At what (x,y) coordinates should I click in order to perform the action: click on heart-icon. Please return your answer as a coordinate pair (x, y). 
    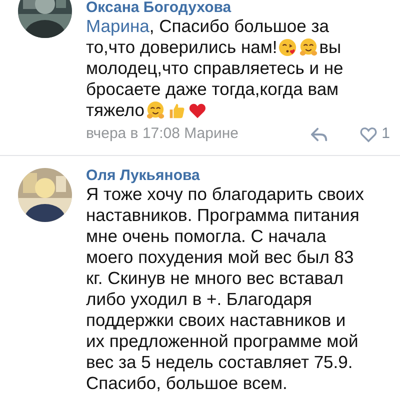
    Looking at the image, I should click on (197, 110).